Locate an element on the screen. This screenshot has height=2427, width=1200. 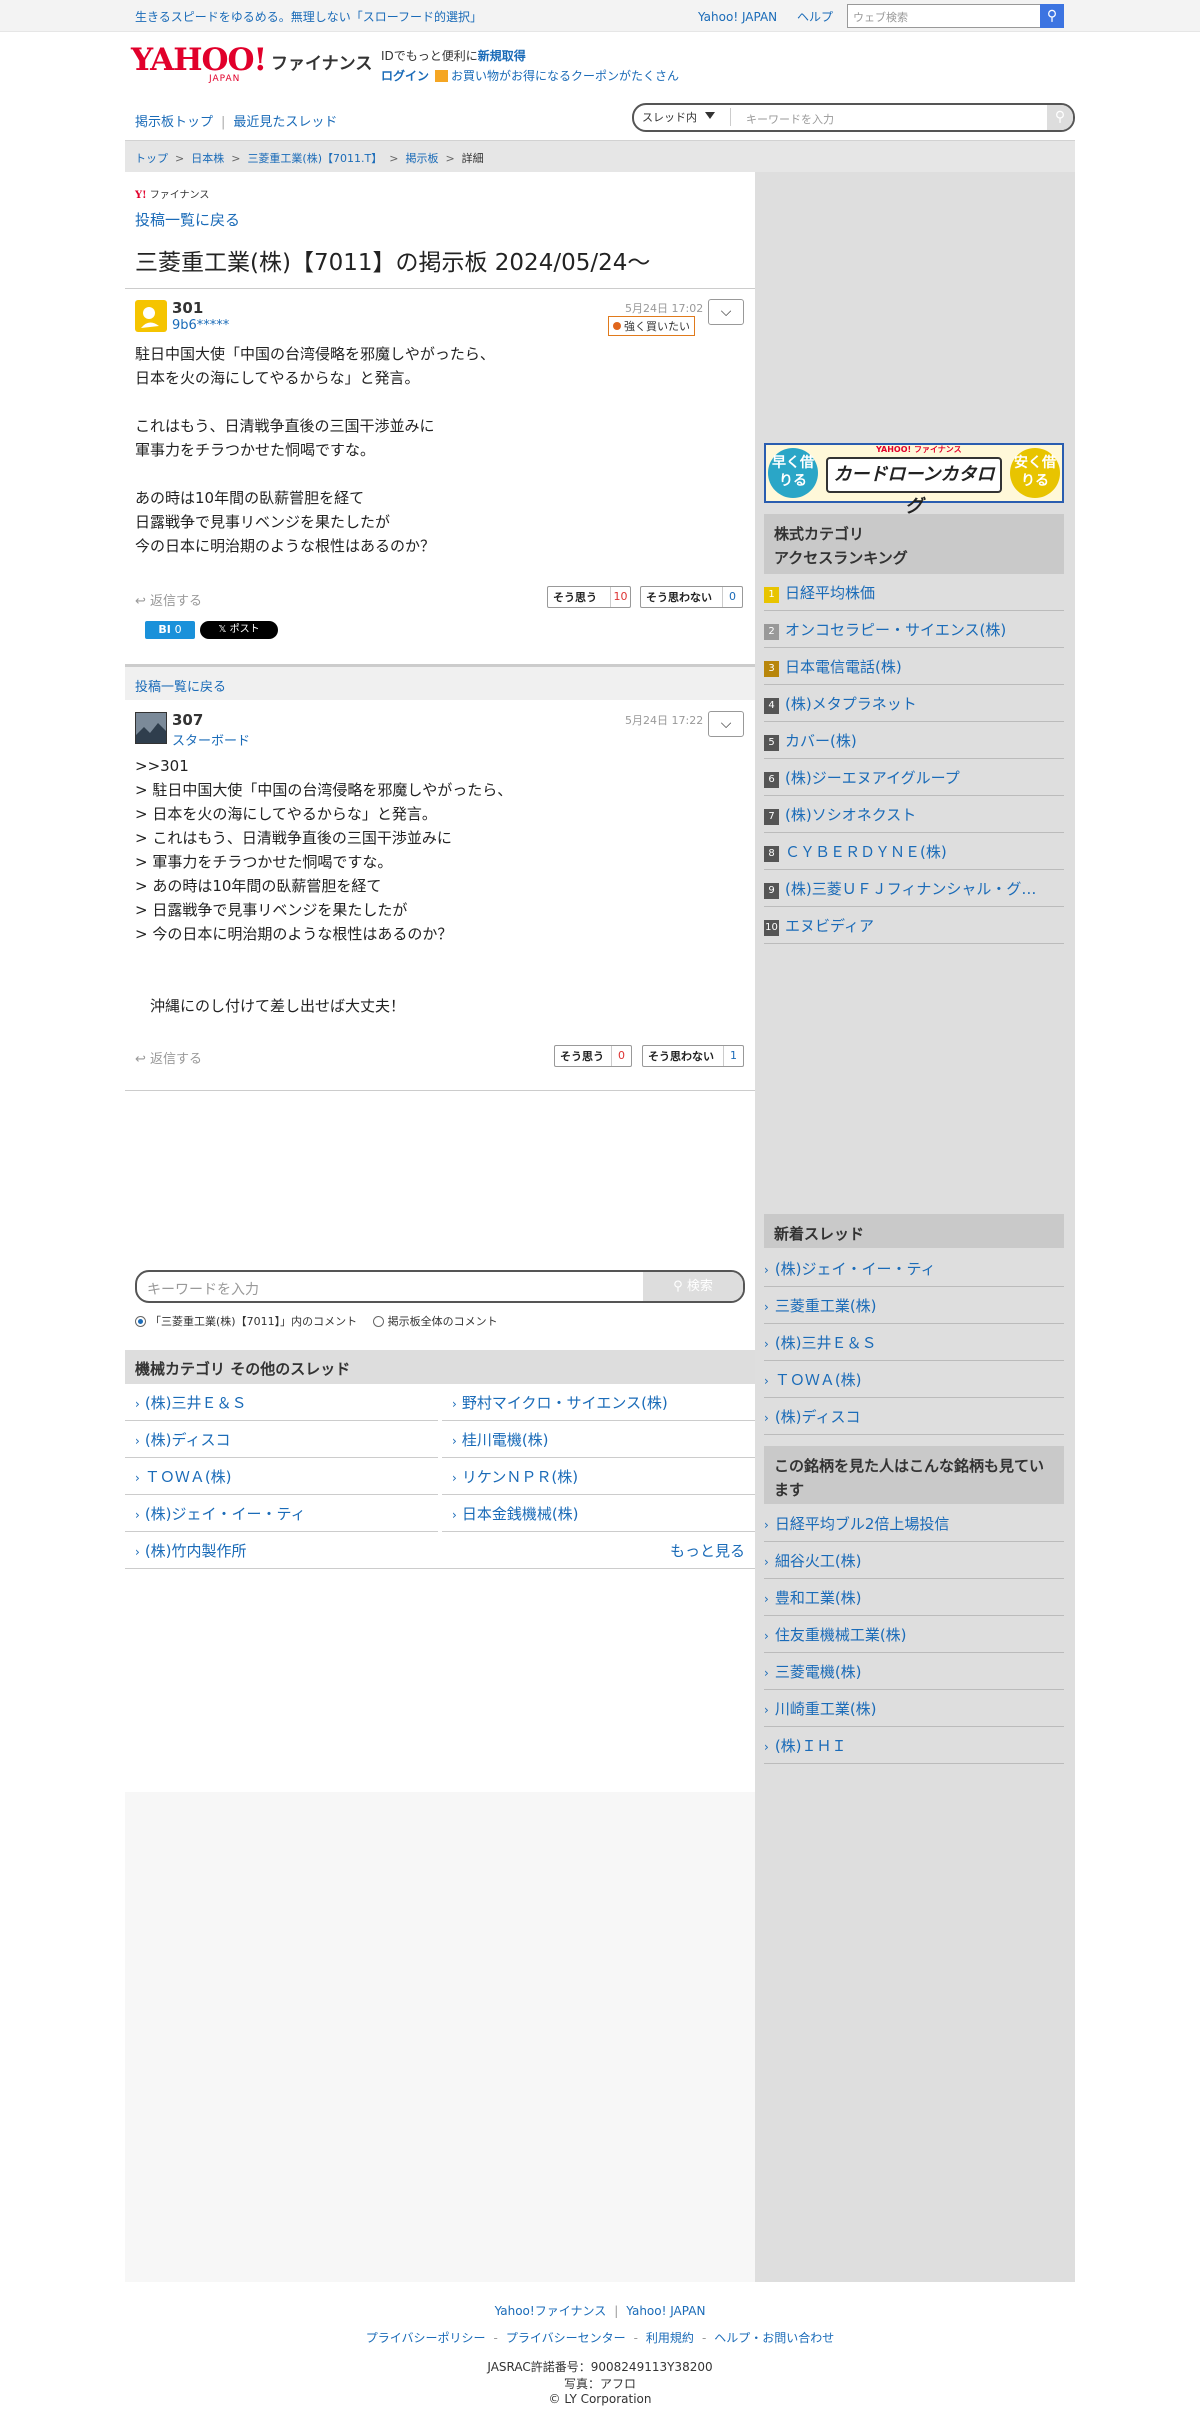
breadcrumb-jp-stocks: 日本株 is located at coordinates (207, 158).